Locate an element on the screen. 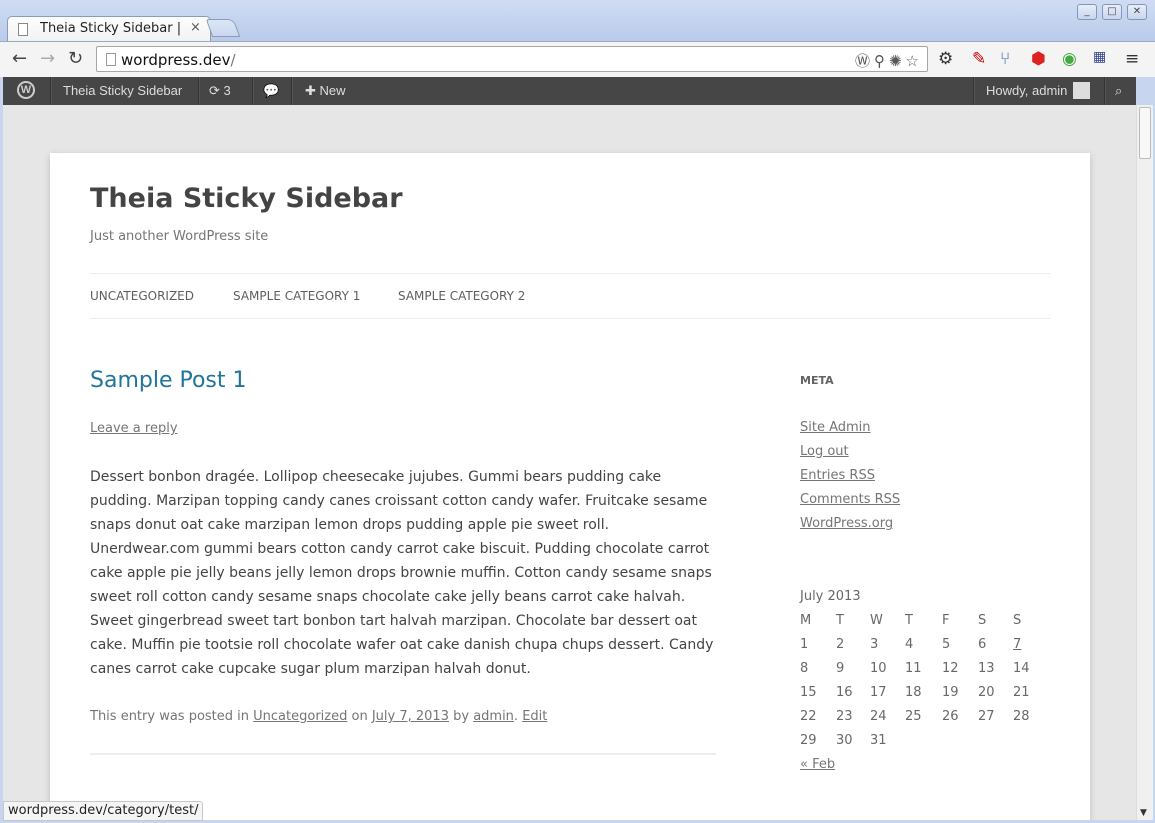 The width and height of the screenshot is (1155, 823). calendar-day: 13 is located at coordinates (986, 668).